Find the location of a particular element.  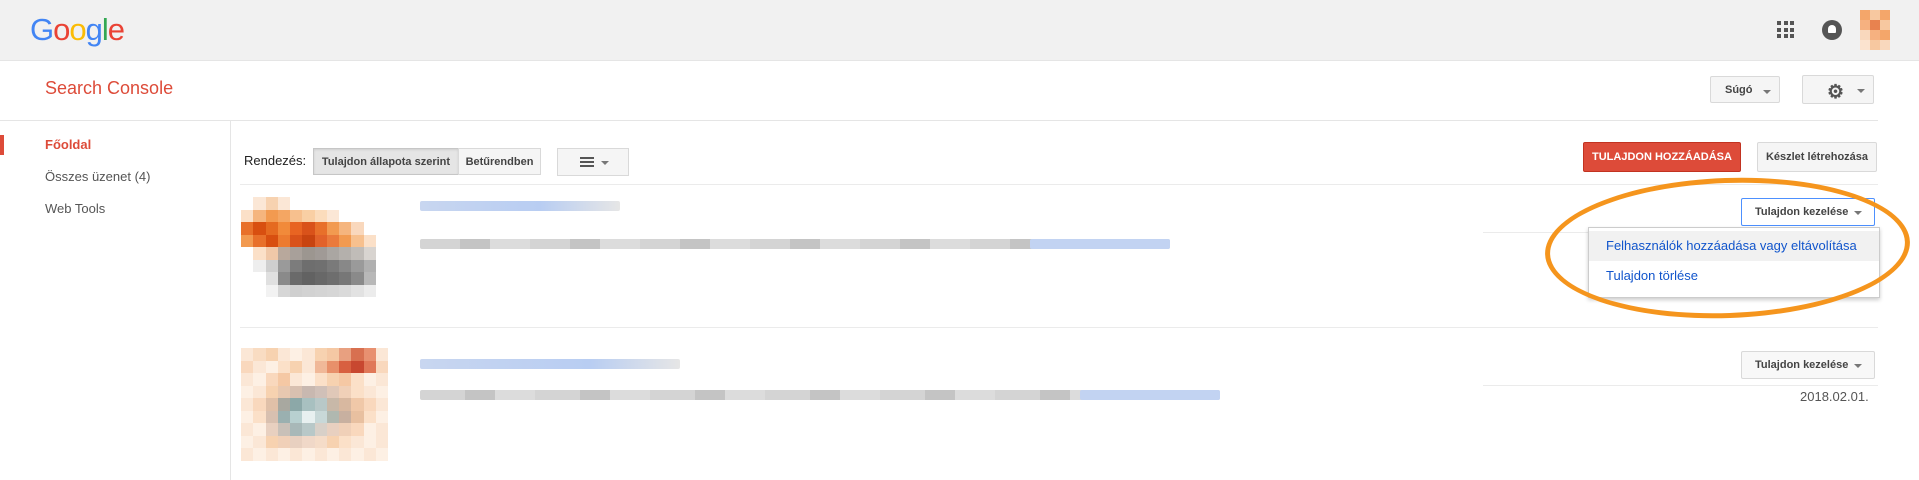

annotation-ellipse is located at coordinates (1727, 248).